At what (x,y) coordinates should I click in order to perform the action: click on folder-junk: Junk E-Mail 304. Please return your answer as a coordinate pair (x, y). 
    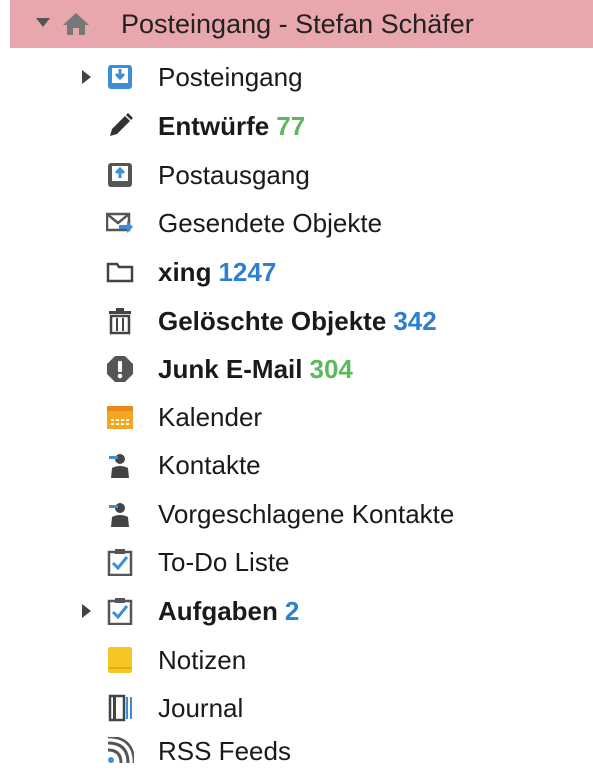
    Looking at the image, I should click on (296, 369).